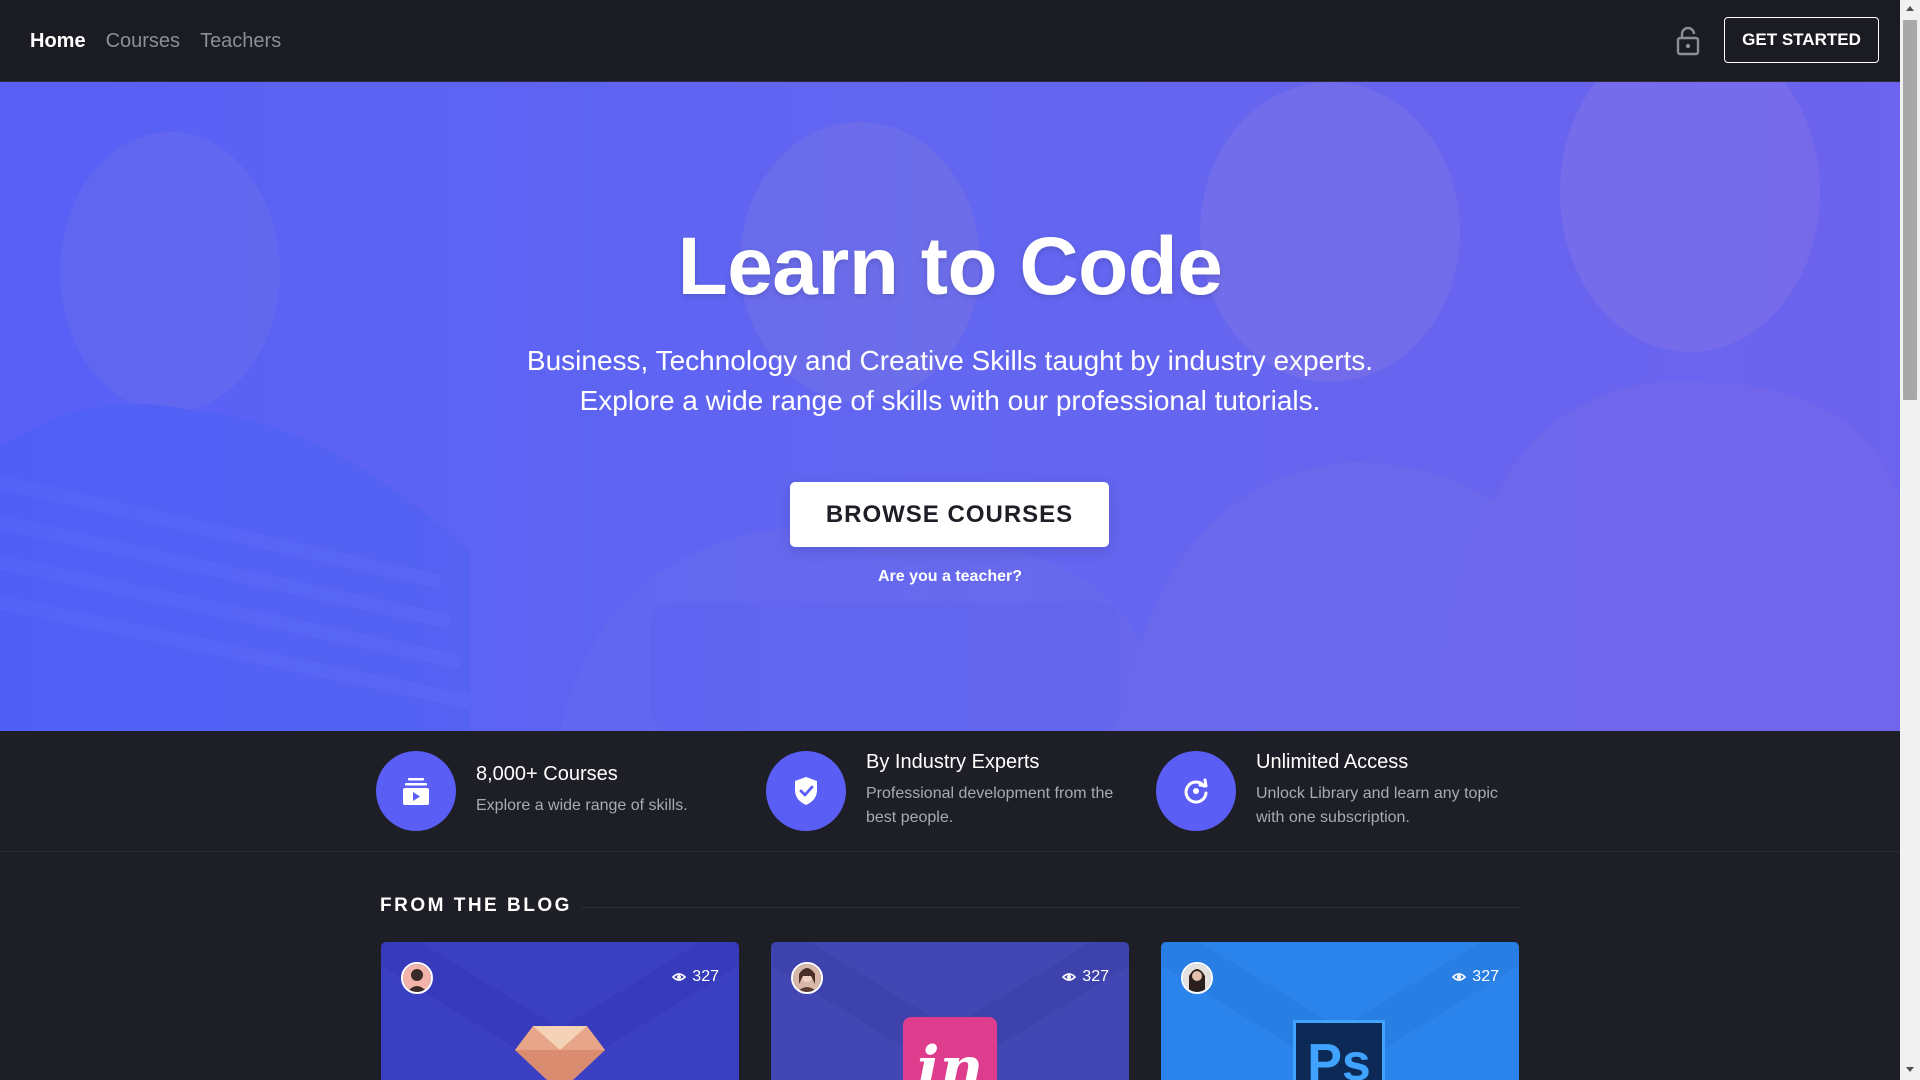 The image size is (1920, 1080). Describe the element at coordinates (240, 41) in the screenshot. I see `nav-teachers: Teachers` at that location.